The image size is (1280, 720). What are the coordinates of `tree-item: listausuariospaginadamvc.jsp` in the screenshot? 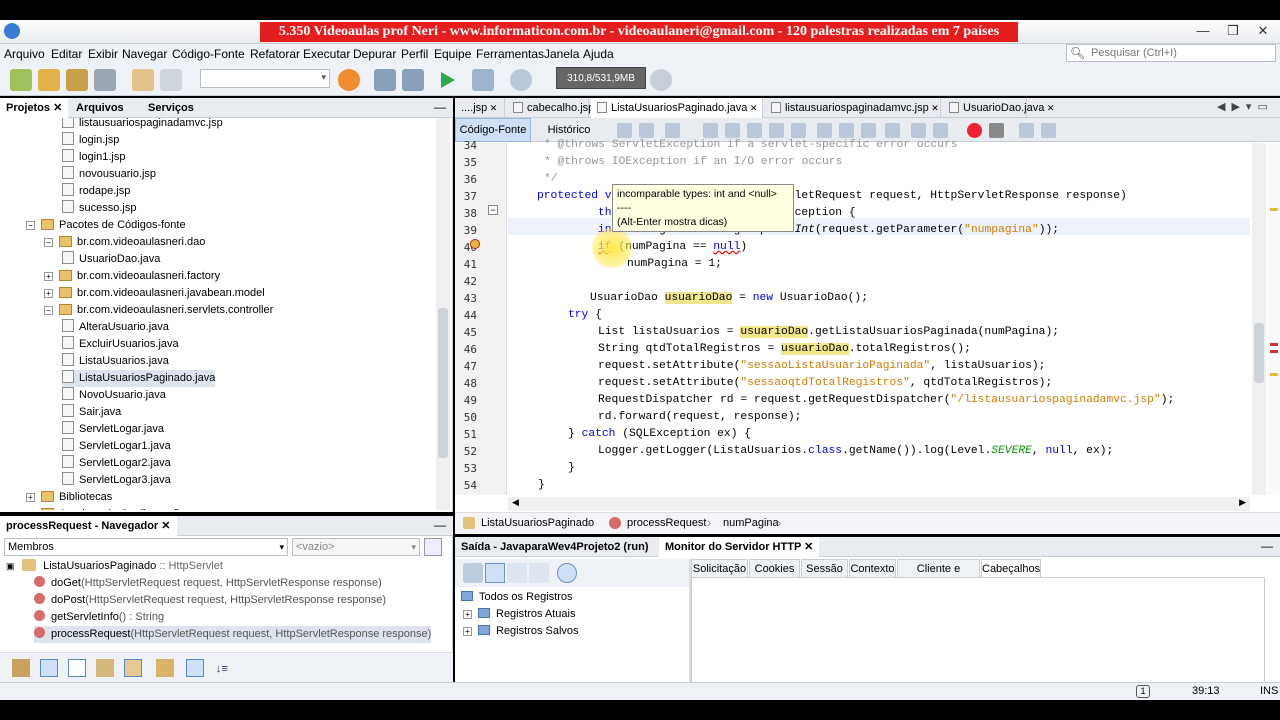 It's located at (142, 125).